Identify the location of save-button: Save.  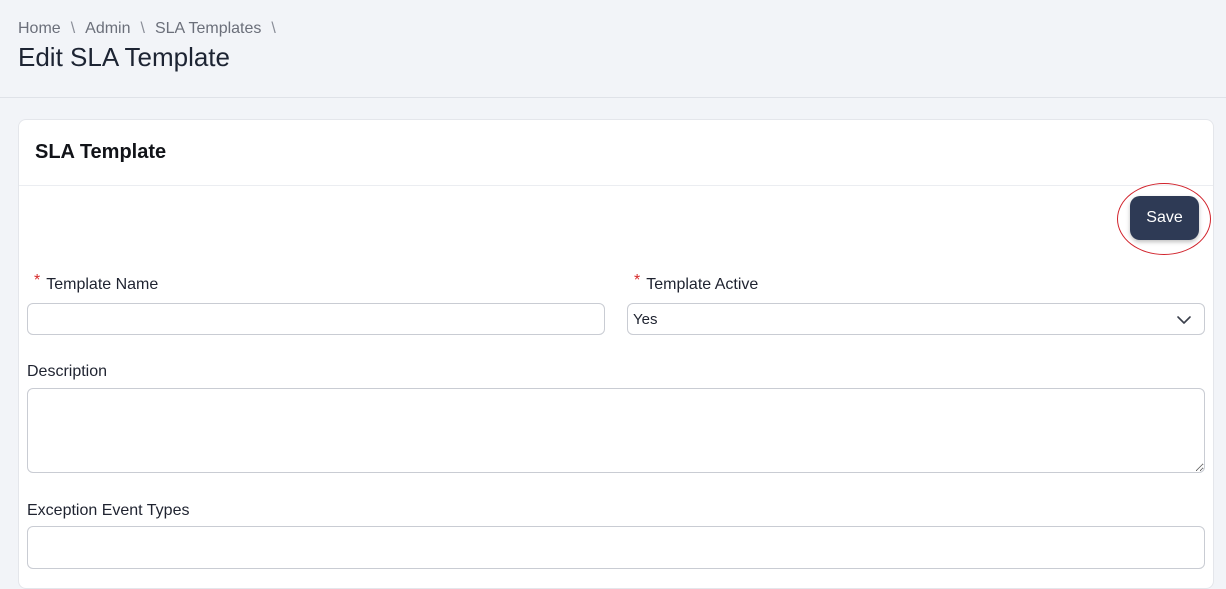
(1164, 218).